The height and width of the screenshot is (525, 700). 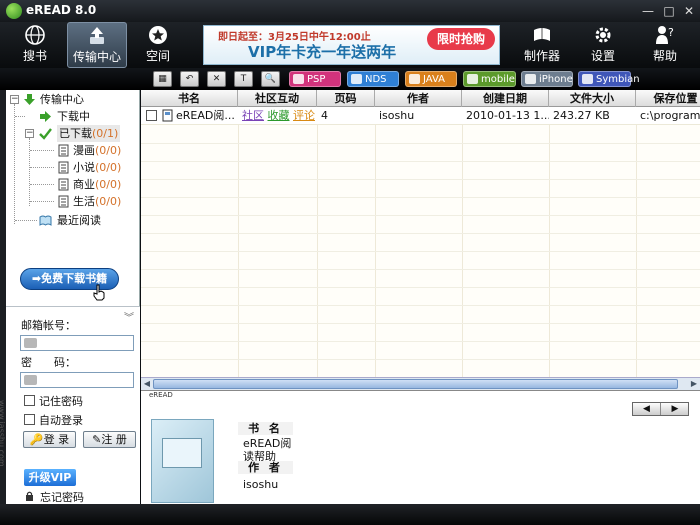 I want to click on tree-item-life: 生活(0/0), so click(x=73, y=201).